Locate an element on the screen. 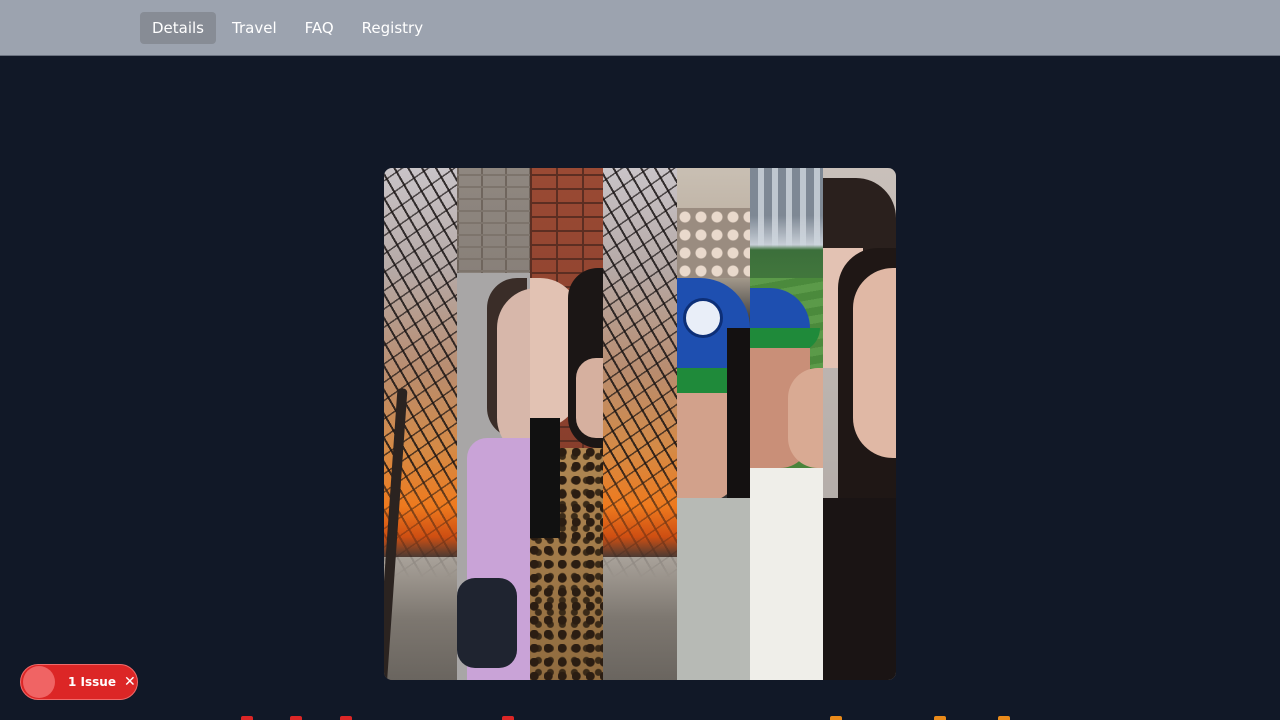 The height and width of the screenshot is (720, 1280). nav-list: Details Travel FAQ Registry is located at coordinates (287, 28).